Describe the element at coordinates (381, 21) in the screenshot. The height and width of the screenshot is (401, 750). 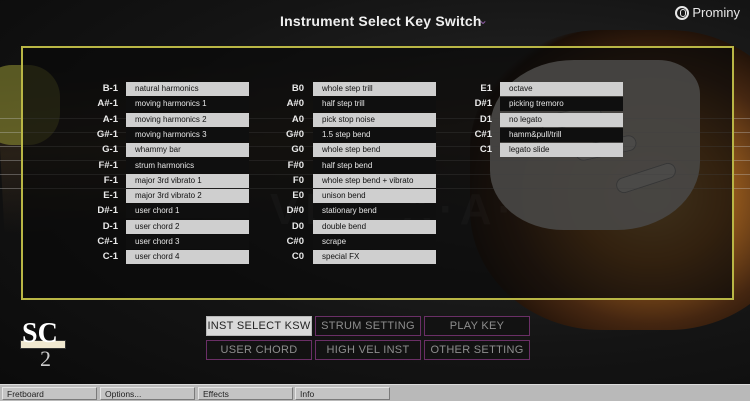
I see `page-title: Instrument Select Key Switch` at that location.